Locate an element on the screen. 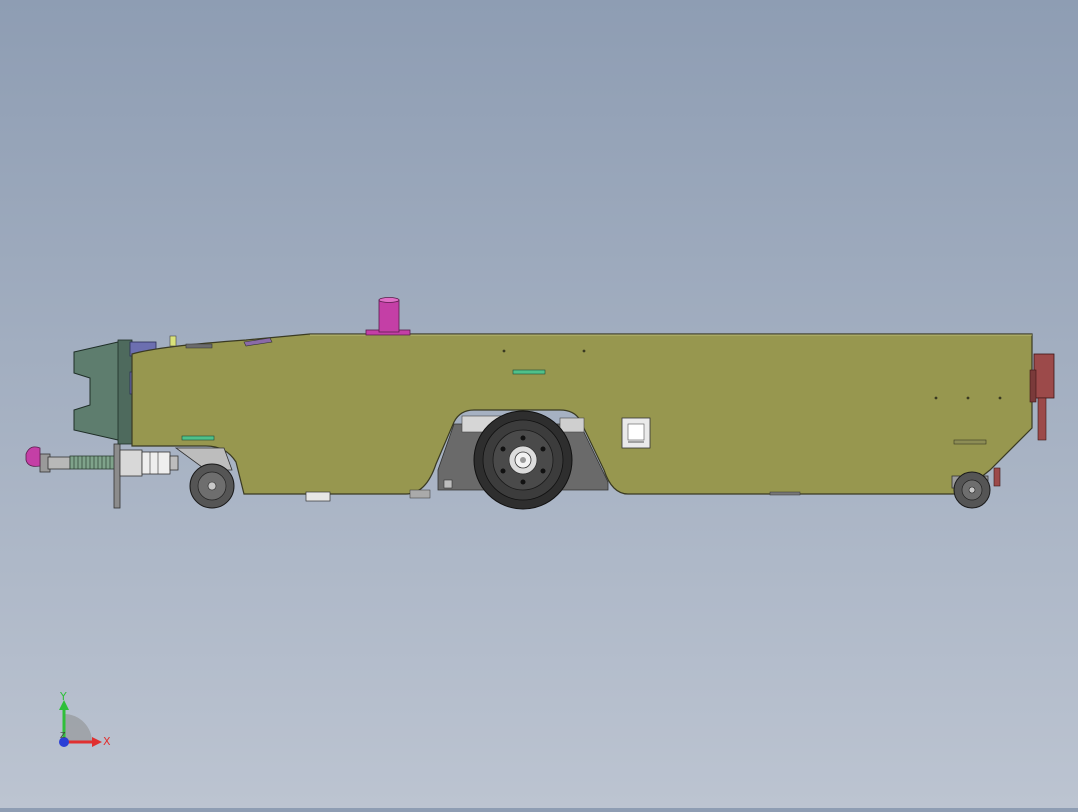  hitch-handle is located at coordinates (33, 456).